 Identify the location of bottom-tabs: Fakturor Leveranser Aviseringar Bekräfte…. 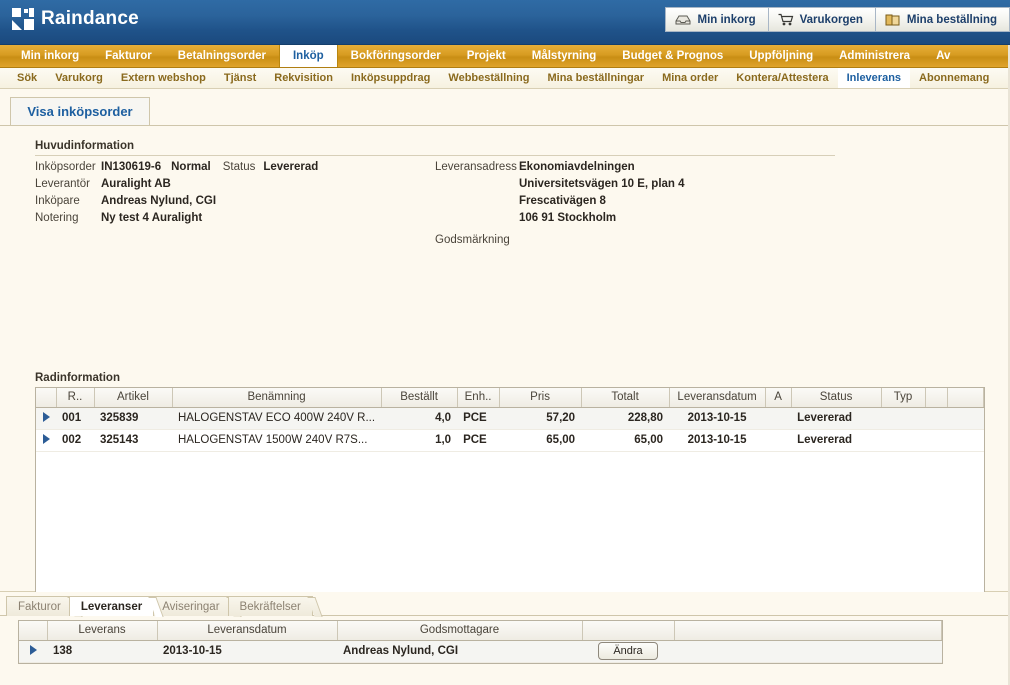
(159, 605).